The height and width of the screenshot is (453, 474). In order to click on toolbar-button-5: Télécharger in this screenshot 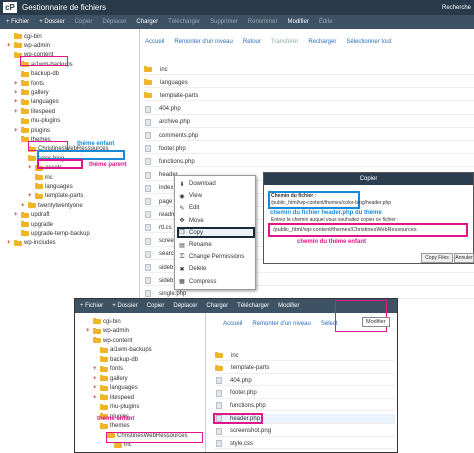, I will do `click(184, 22)`.